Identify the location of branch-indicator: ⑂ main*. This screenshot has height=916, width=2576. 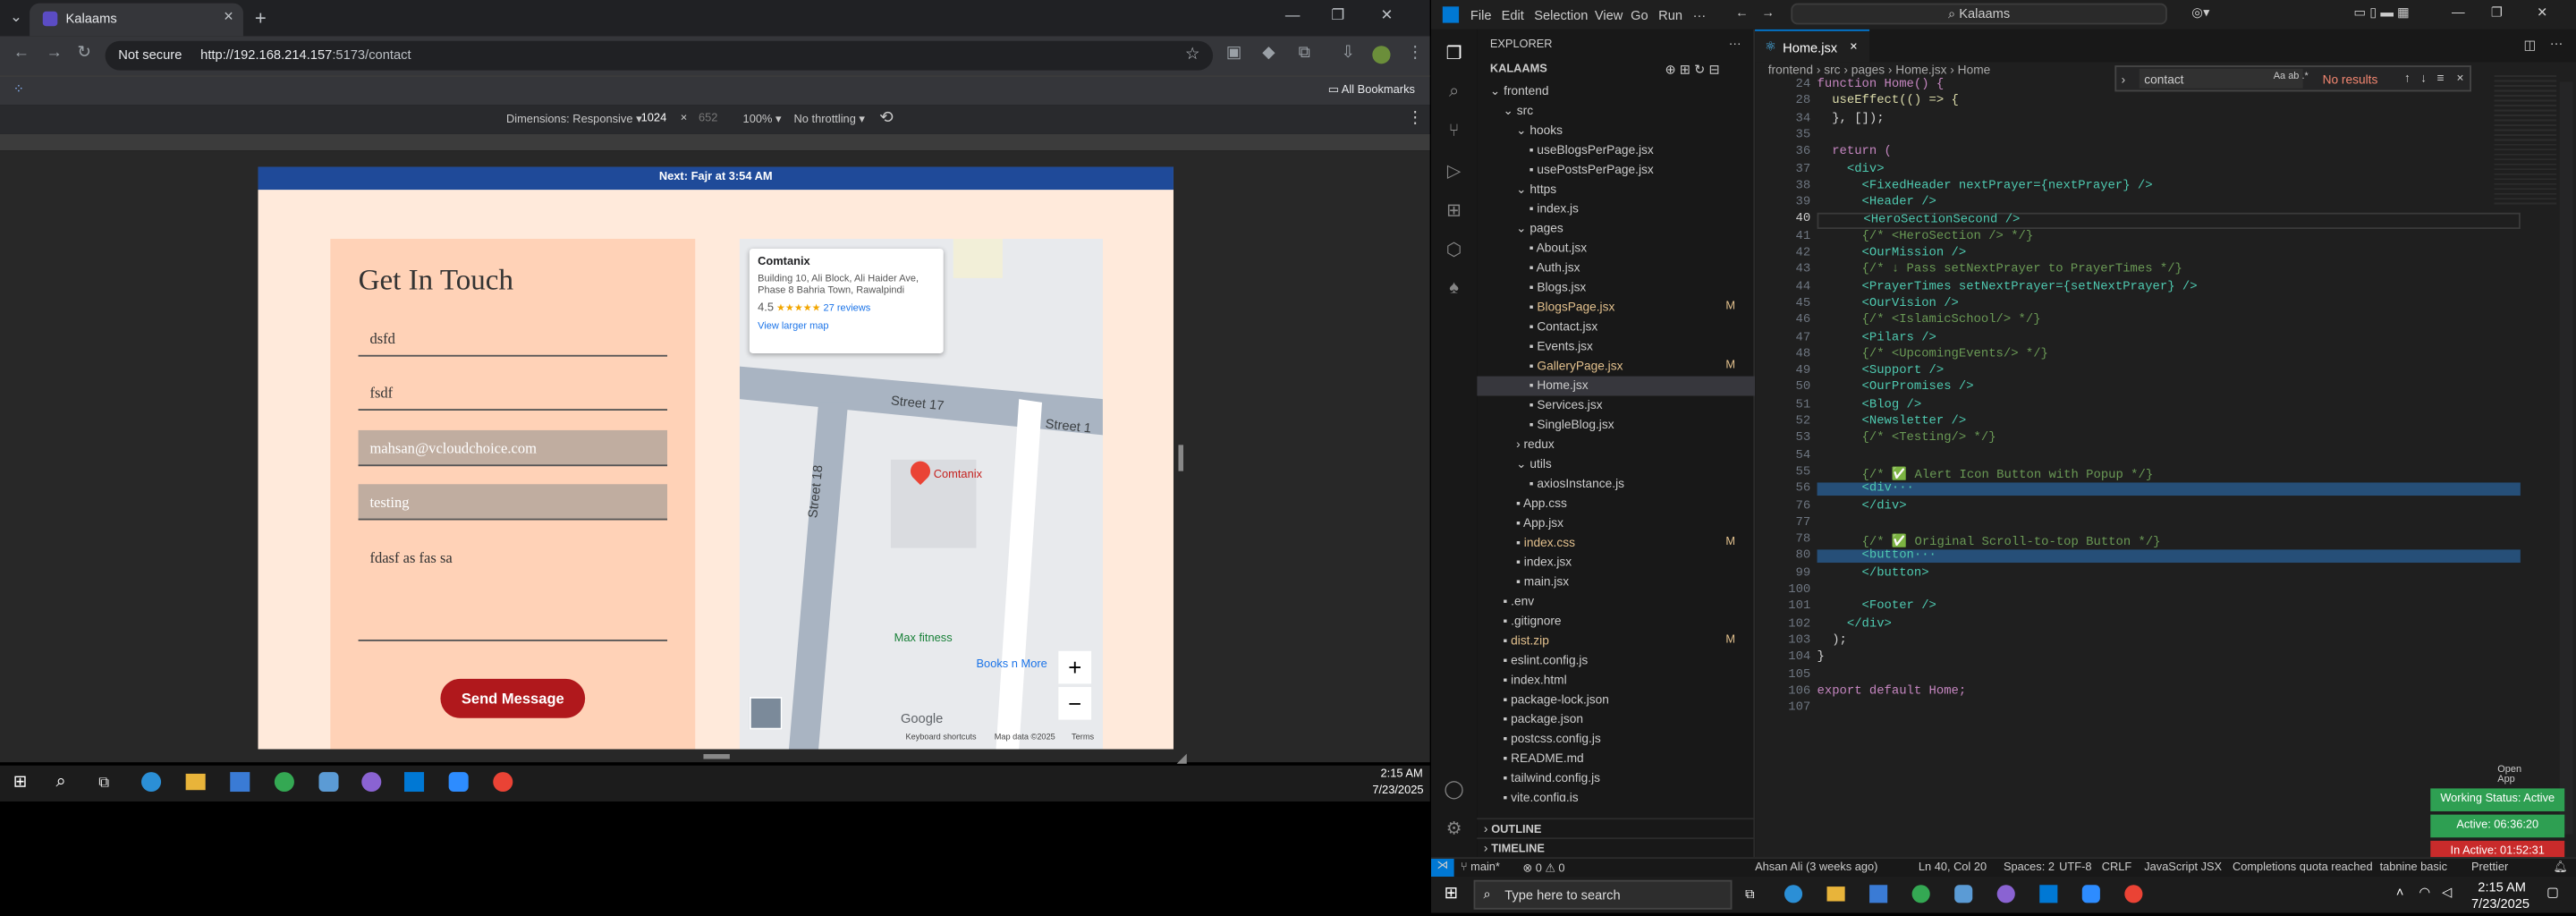
(1480, 868).